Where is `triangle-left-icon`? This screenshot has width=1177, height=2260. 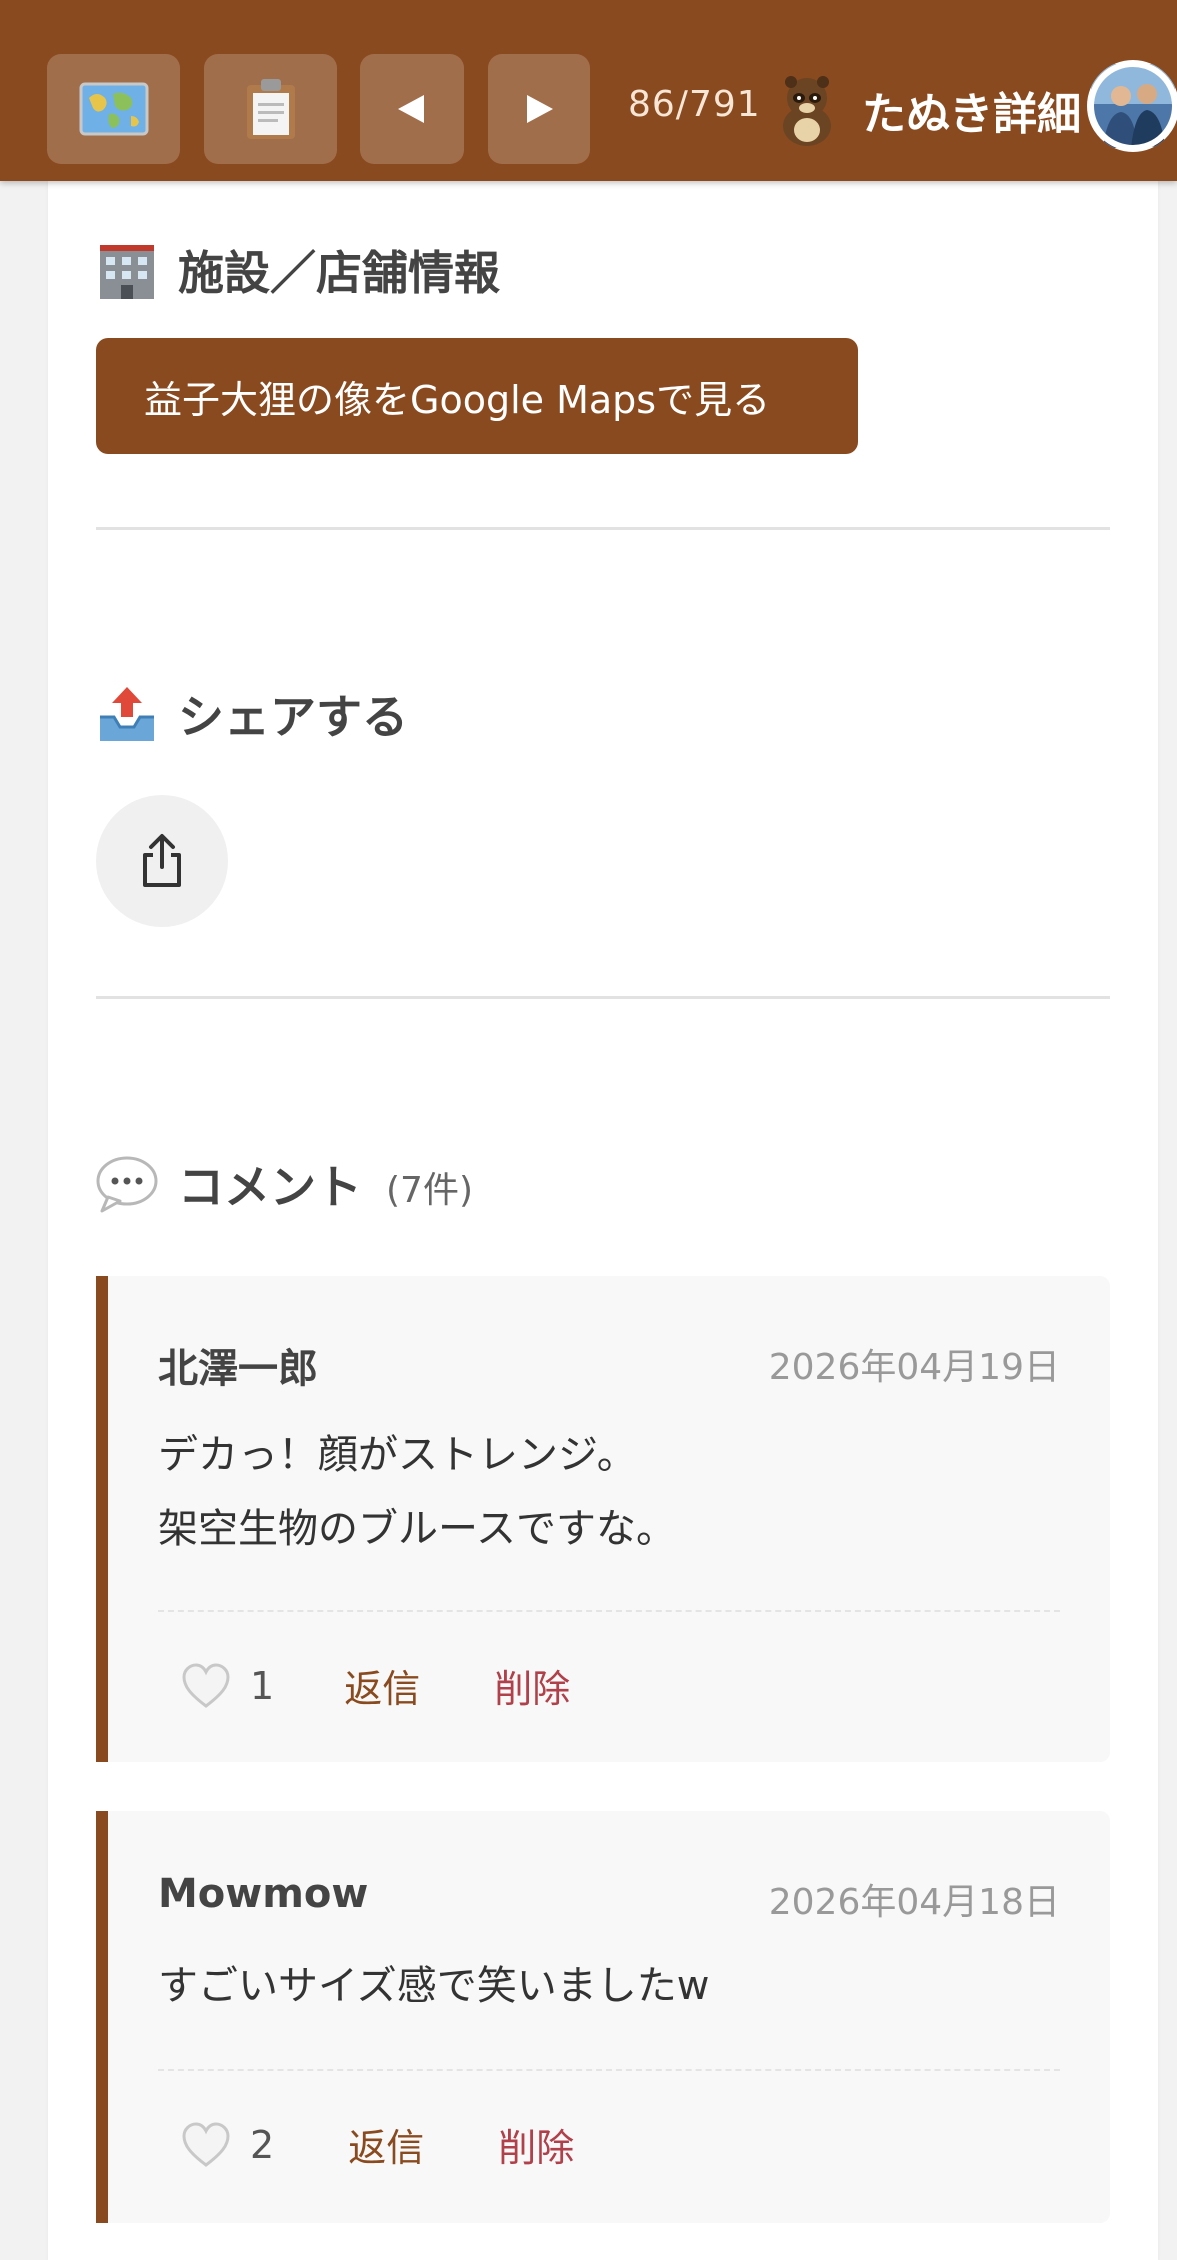 triangle-left-icon is located at coordinates (411, 109).